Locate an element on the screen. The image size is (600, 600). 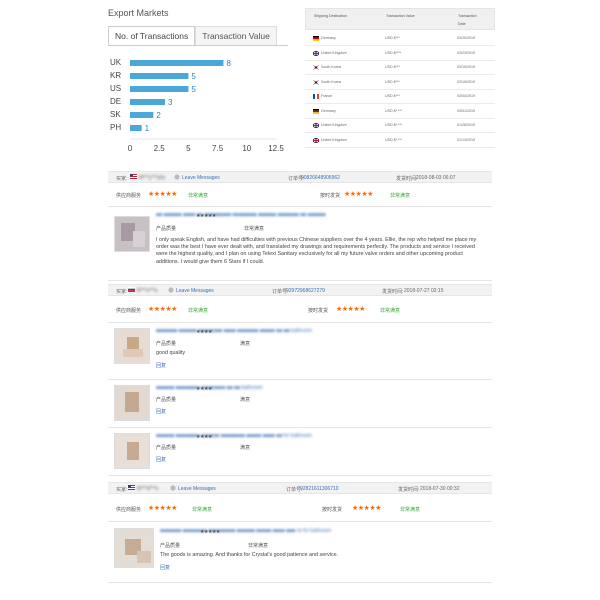
x-tick-label: 7.5 is located at coordinates (218, 148).